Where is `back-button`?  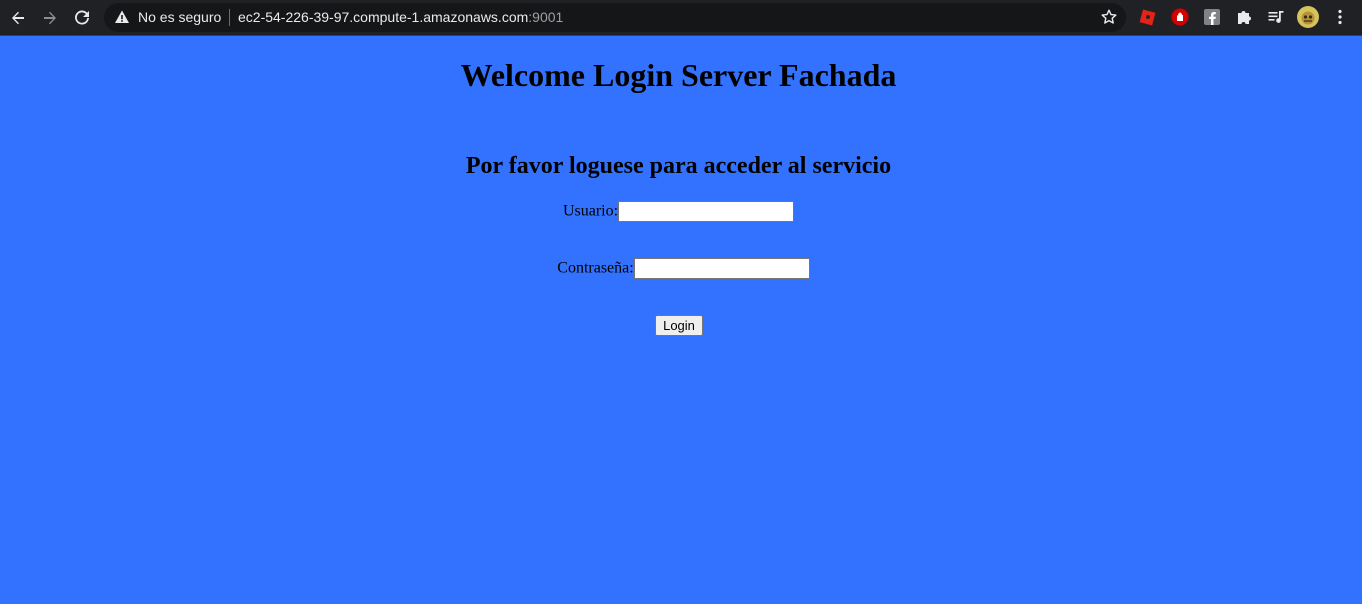 back-button is located at coordinates (18, 18).